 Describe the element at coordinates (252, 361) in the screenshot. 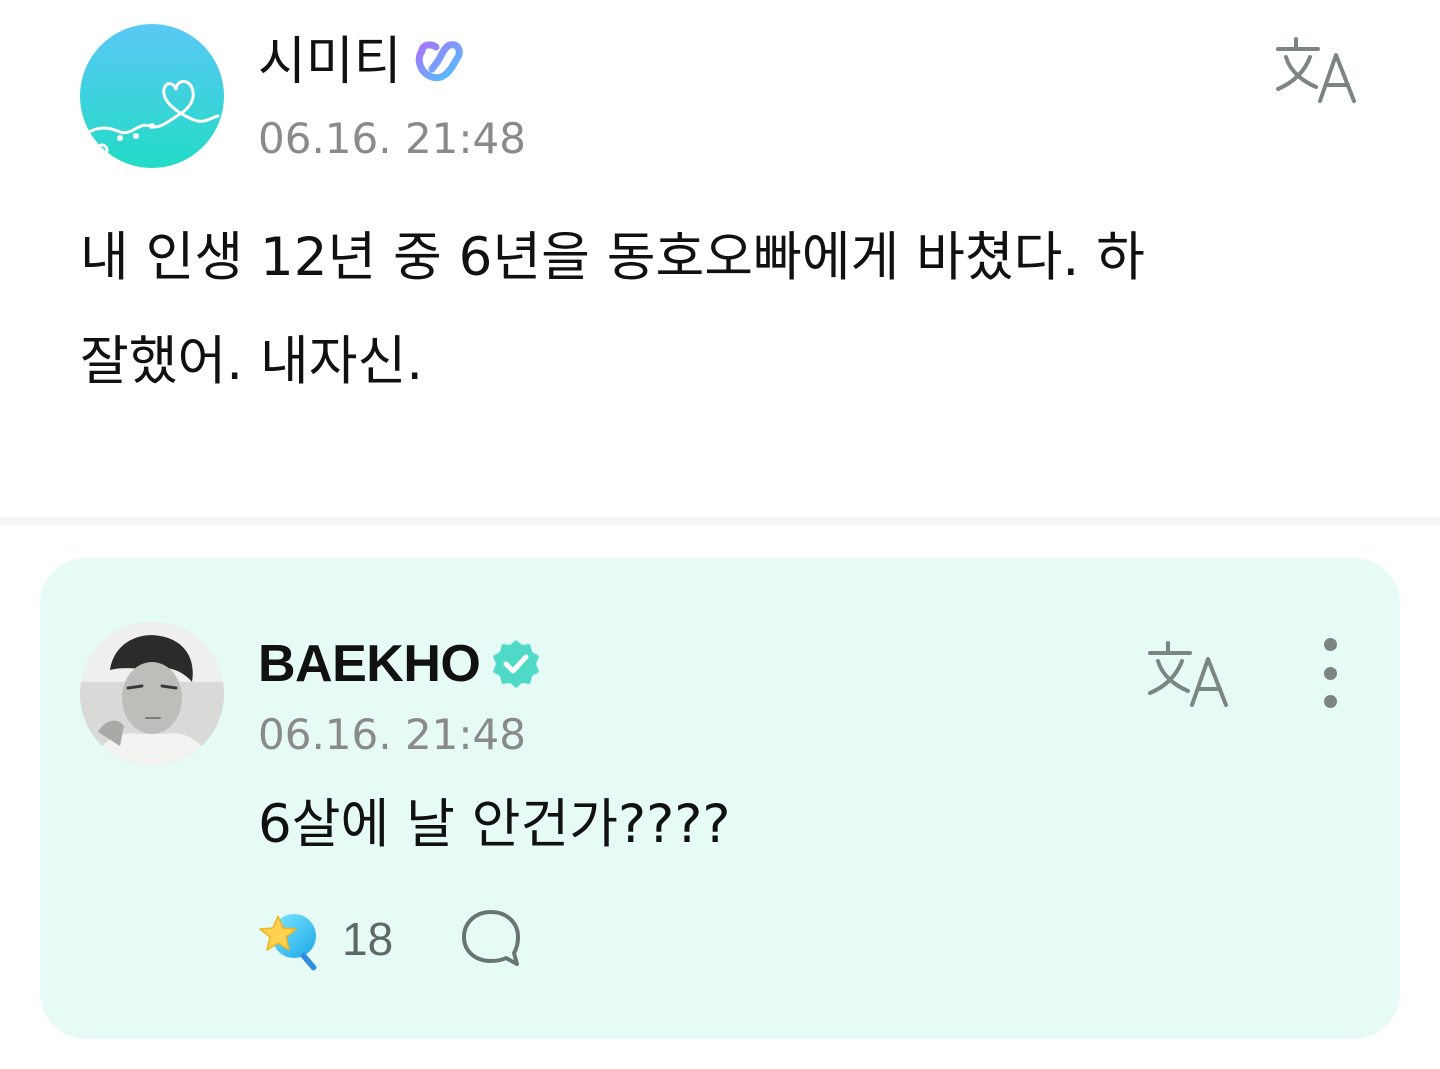

I see `post-body-line-2: 잘했어. 내자신.` at that location.